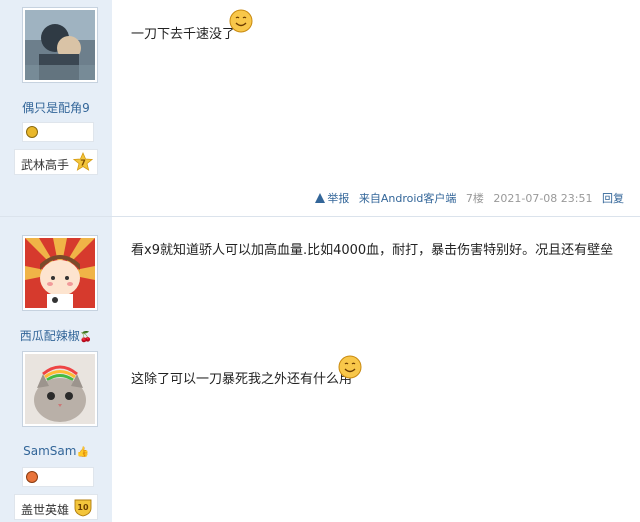 This screenshot has width=640, height=522. Describe the element at coordinates (183, 34) in the screenshot. I see `post-content: 一刀下去千速没了` at that location.